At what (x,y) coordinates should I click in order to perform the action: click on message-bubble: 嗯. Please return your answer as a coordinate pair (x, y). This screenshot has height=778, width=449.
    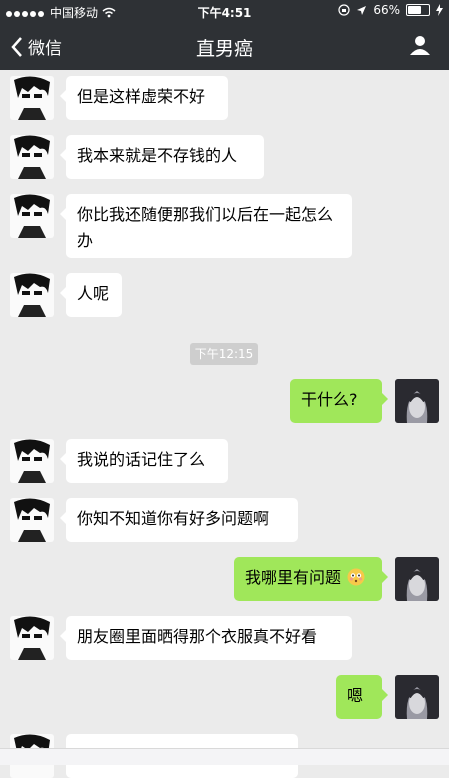
    Looking at the image, I should click on (362, 697).